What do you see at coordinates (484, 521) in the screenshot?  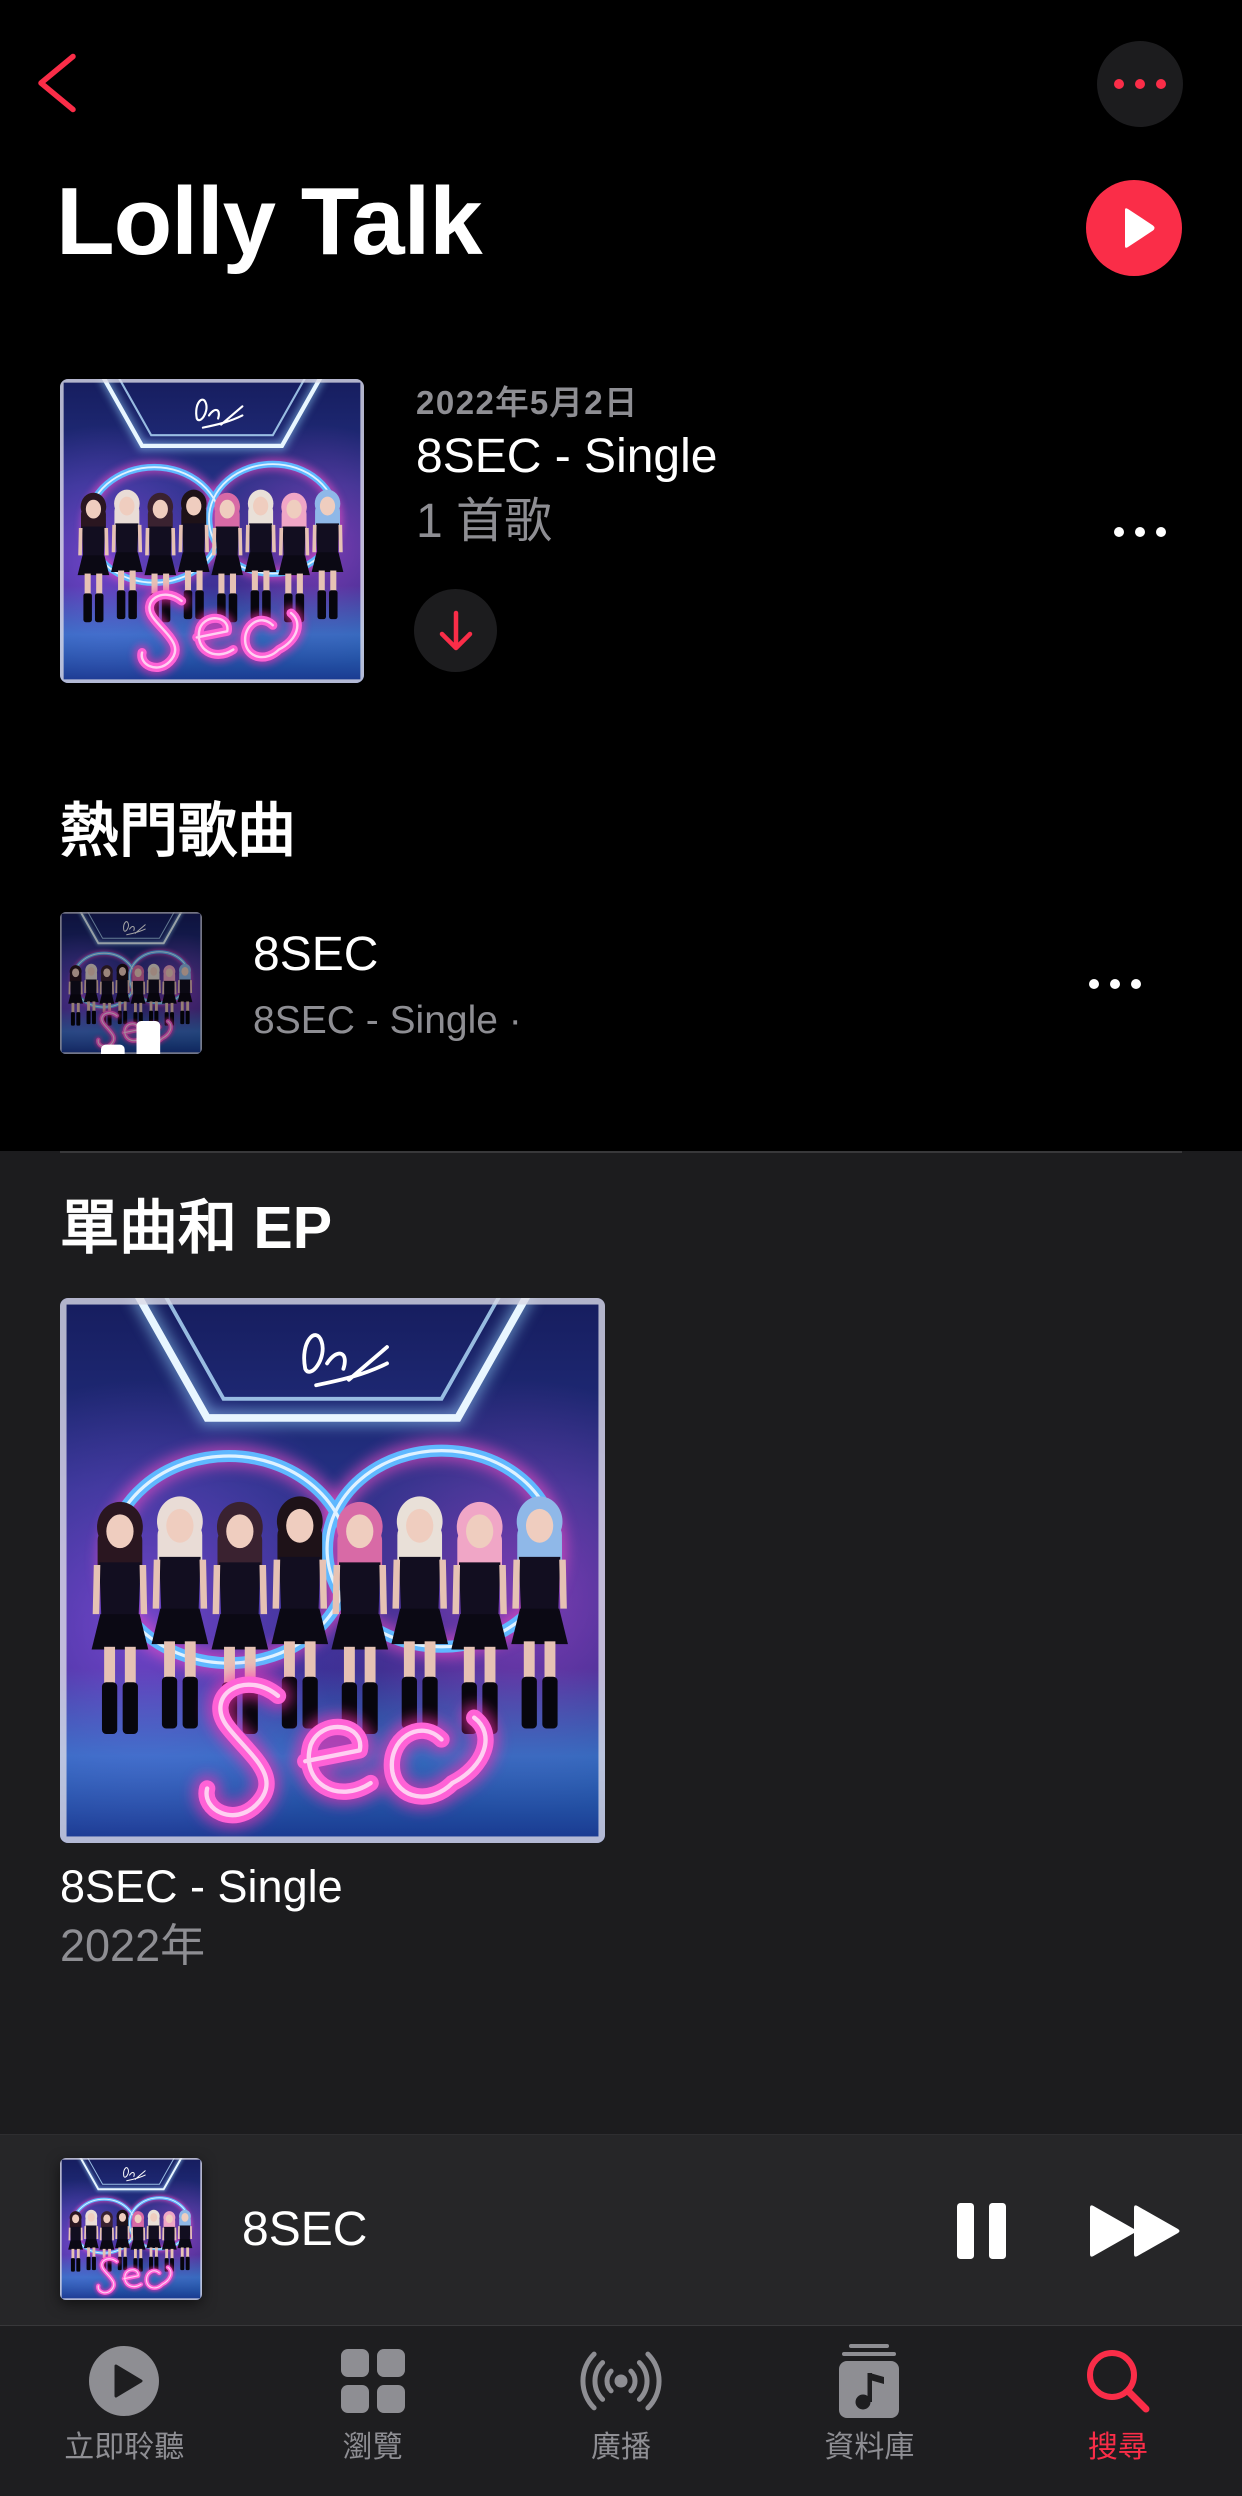 I see `release-track-count: 1 首歌` at bounding box center [484, 521].